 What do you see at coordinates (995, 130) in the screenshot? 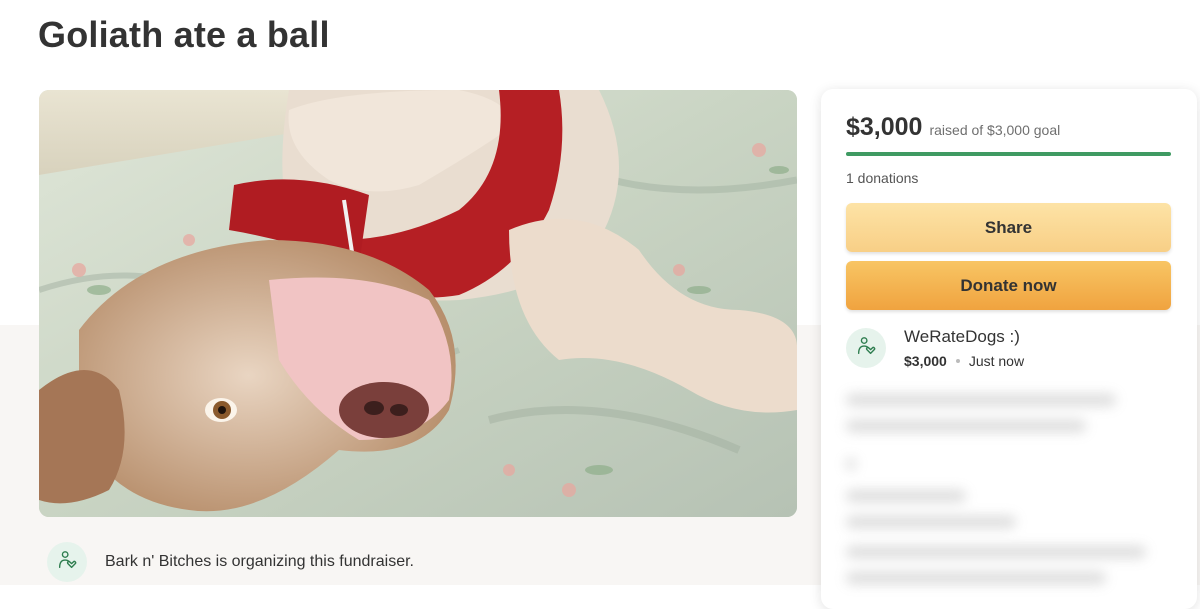
I see `goal-text: raised of $3,000 goal` at bounding box center [995, 130].